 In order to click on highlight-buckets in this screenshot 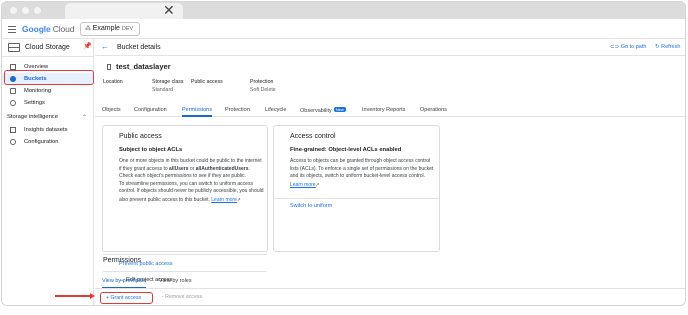, I will do `click(49, 77)`.